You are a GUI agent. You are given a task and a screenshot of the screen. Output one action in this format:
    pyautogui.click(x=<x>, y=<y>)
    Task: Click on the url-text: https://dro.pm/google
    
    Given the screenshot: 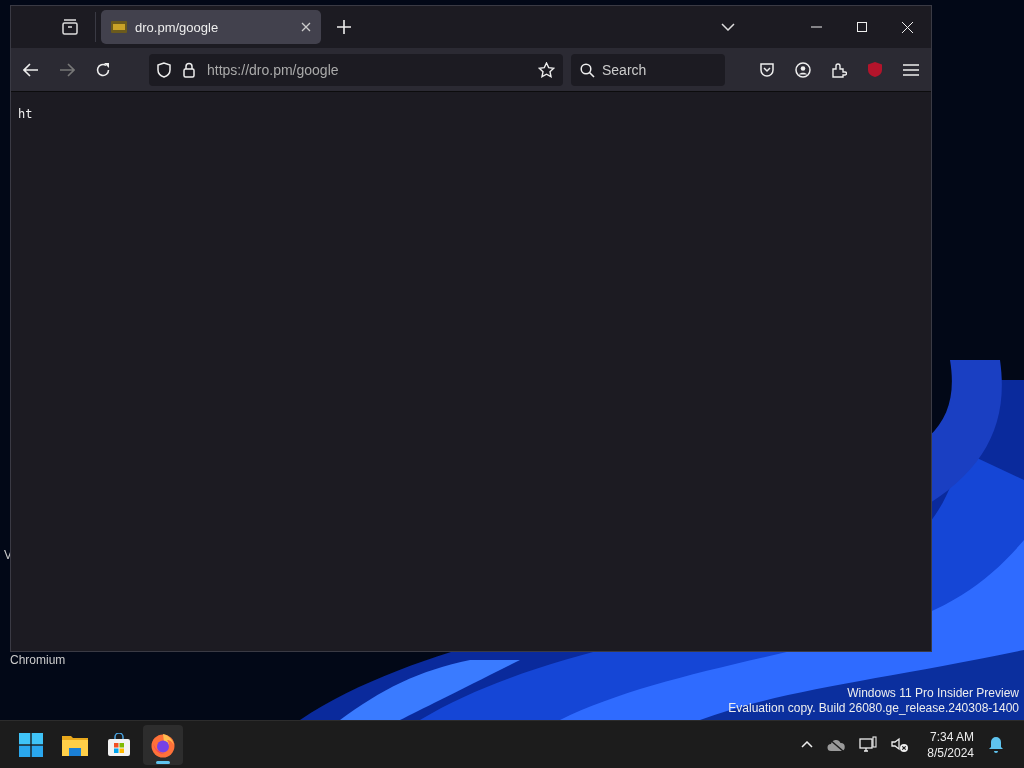 What is the action you would take?
    pyautogui.click(x=273, y=69)
    